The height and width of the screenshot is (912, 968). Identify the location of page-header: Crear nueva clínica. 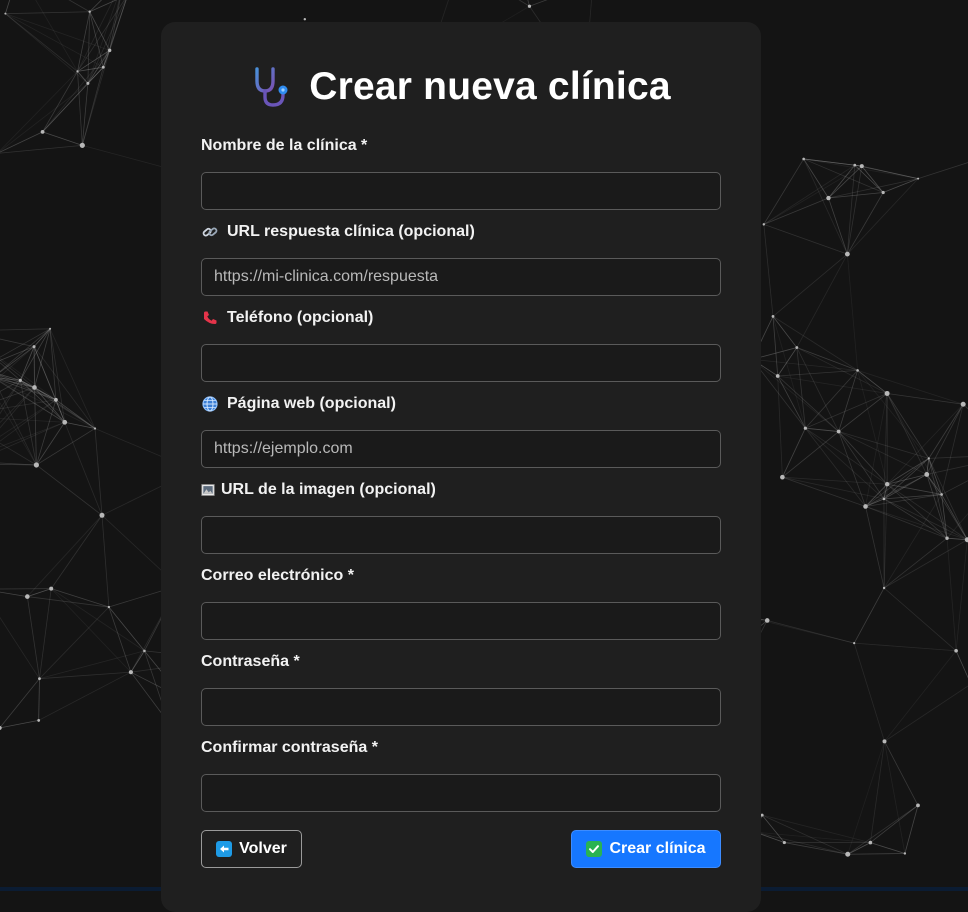
(461, 87).